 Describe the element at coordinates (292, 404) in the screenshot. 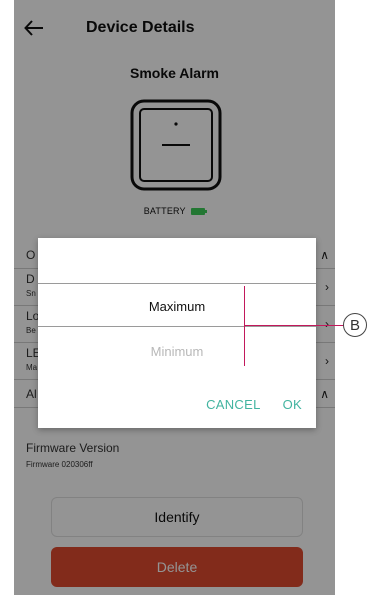

I see `ok-button: OK` at that location.